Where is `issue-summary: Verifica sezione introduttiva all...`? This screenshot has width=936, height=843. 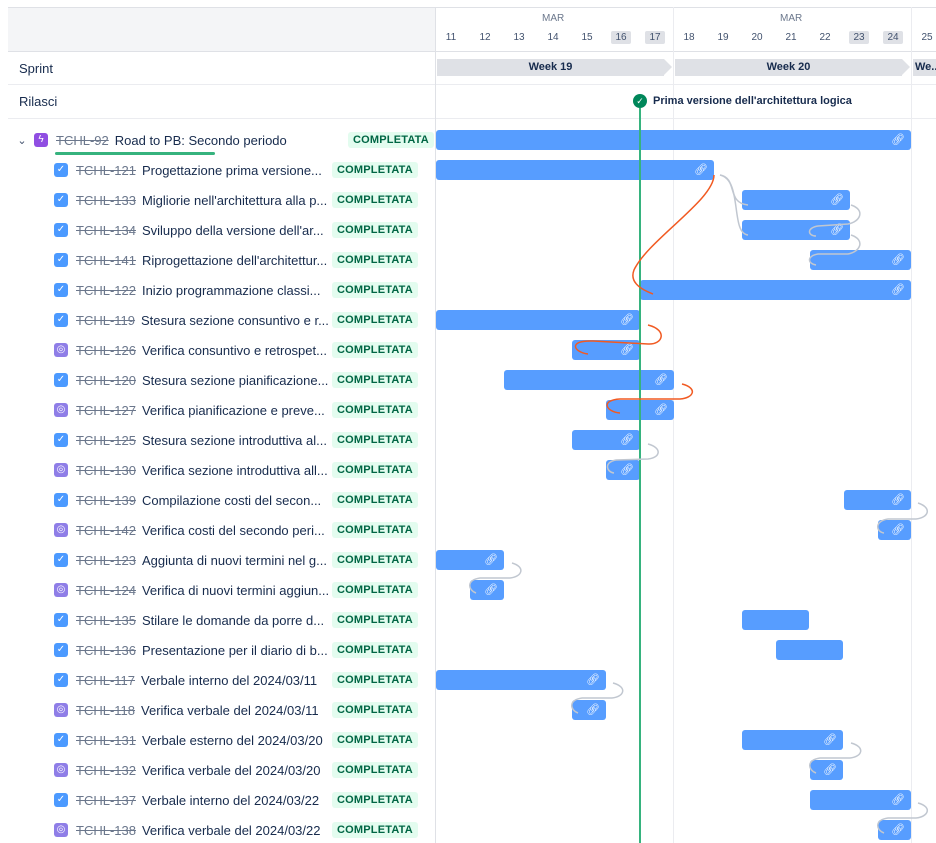 issue-summary: Verifica sezione introduttiva all... is located at coordinates (235, 470).